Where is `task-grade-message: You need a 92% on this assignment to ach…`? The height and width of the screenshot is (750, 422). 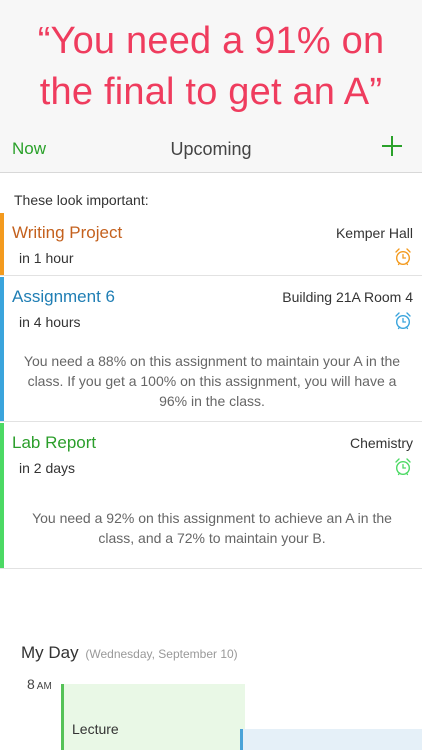
task-grade-message: You need a 92% on this assignment to ach… is located at coordinates (212, 528).